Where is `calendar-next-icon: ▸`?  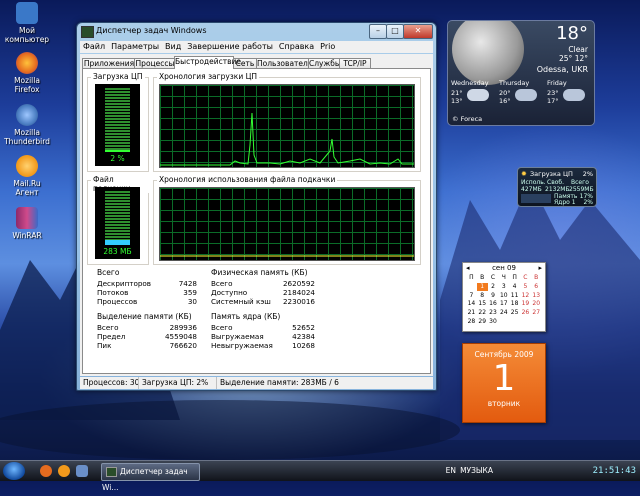
calendar-next-icon: ▸ is located at coordinates (540, 268).